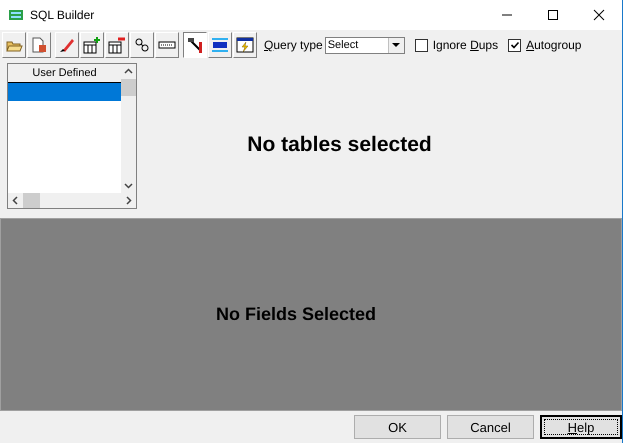 The width and height of the screenshot is (623, 443). What do you see at coordinates (142, 45) in the screenshot?
I see `link-icon` at bounding box center [142, 45].